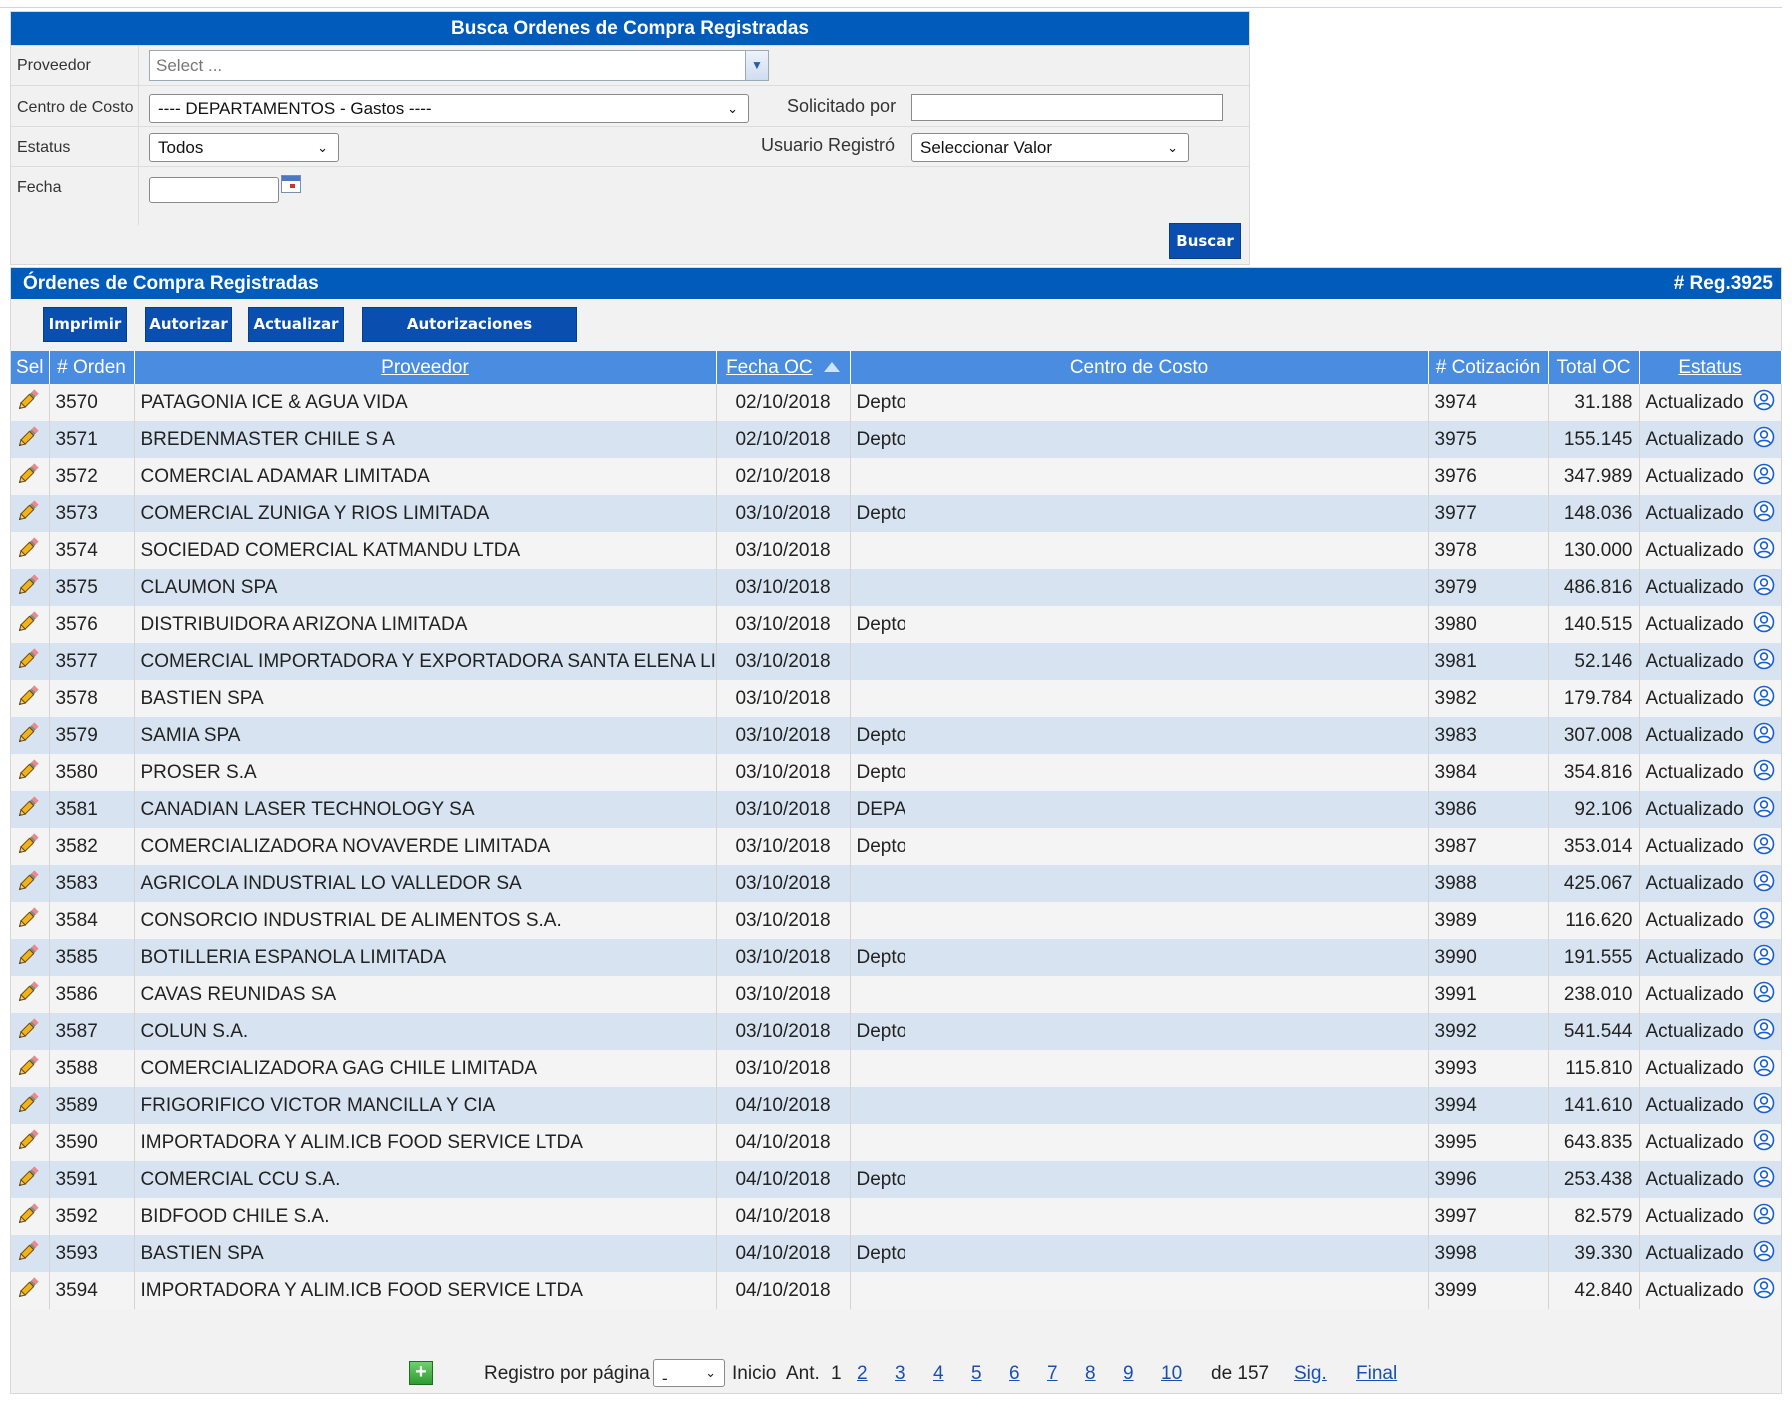  Describe the element at coordinates (244, 147) in the screenshot. I see `estatus-select: Todos ⌄` at that location.